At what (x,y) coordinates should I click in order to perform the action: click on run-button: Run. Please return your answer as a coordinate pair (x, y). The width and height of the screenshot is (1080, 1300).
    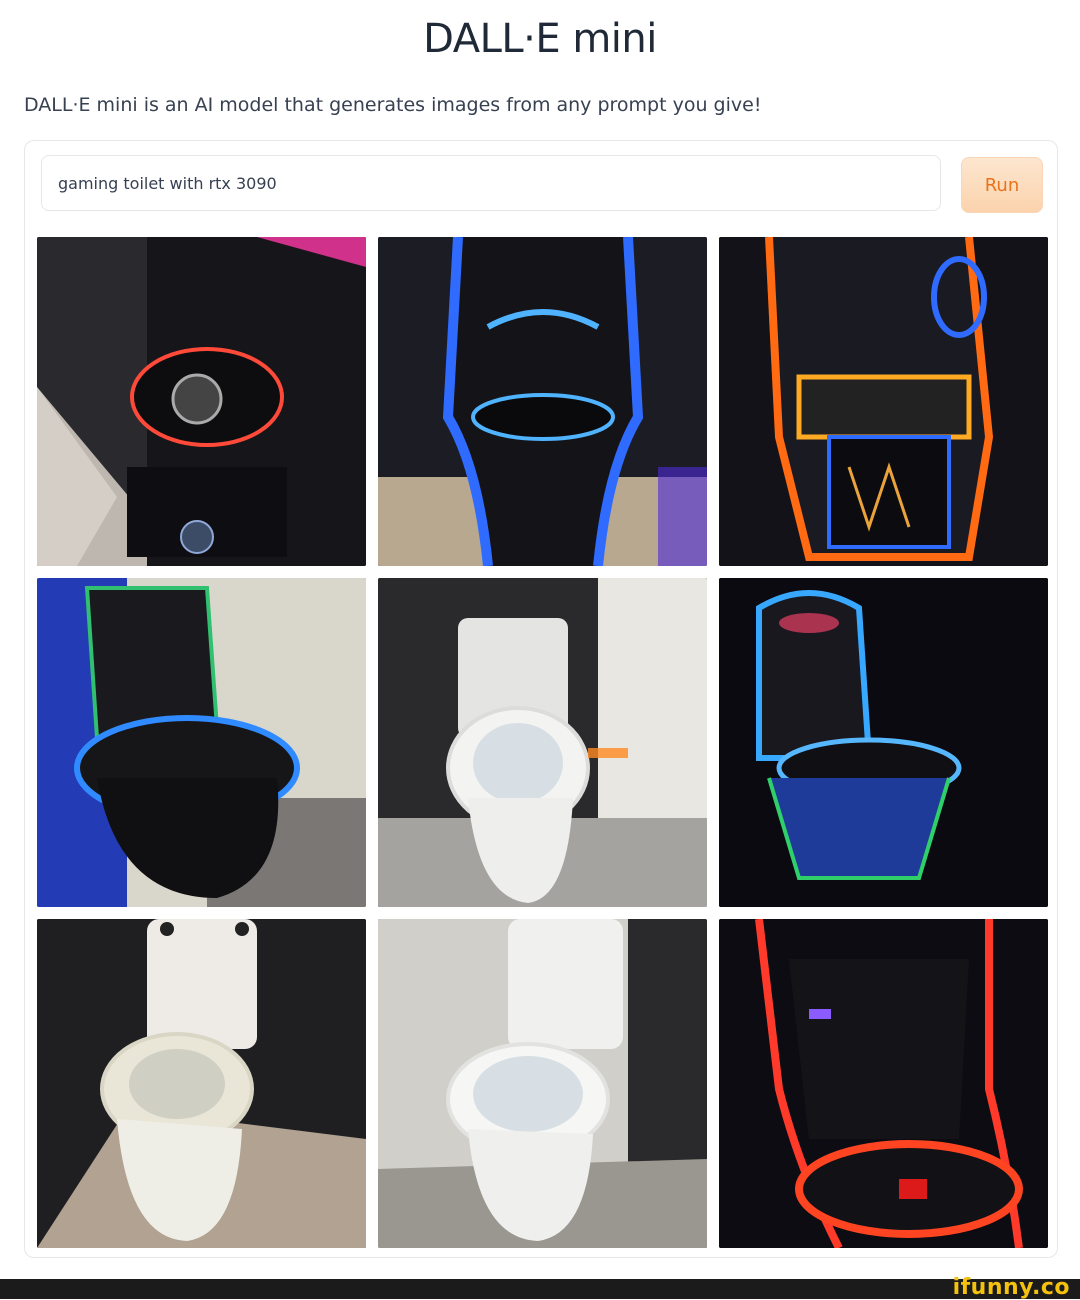
    Looking at the image, I should click on (1002, 185).